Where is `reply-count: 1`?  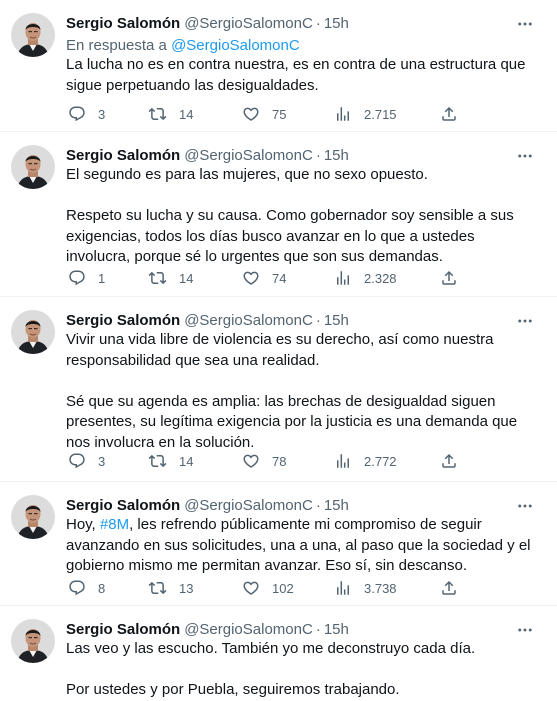
reply-count: 1 is located at coordinates (102, 278).